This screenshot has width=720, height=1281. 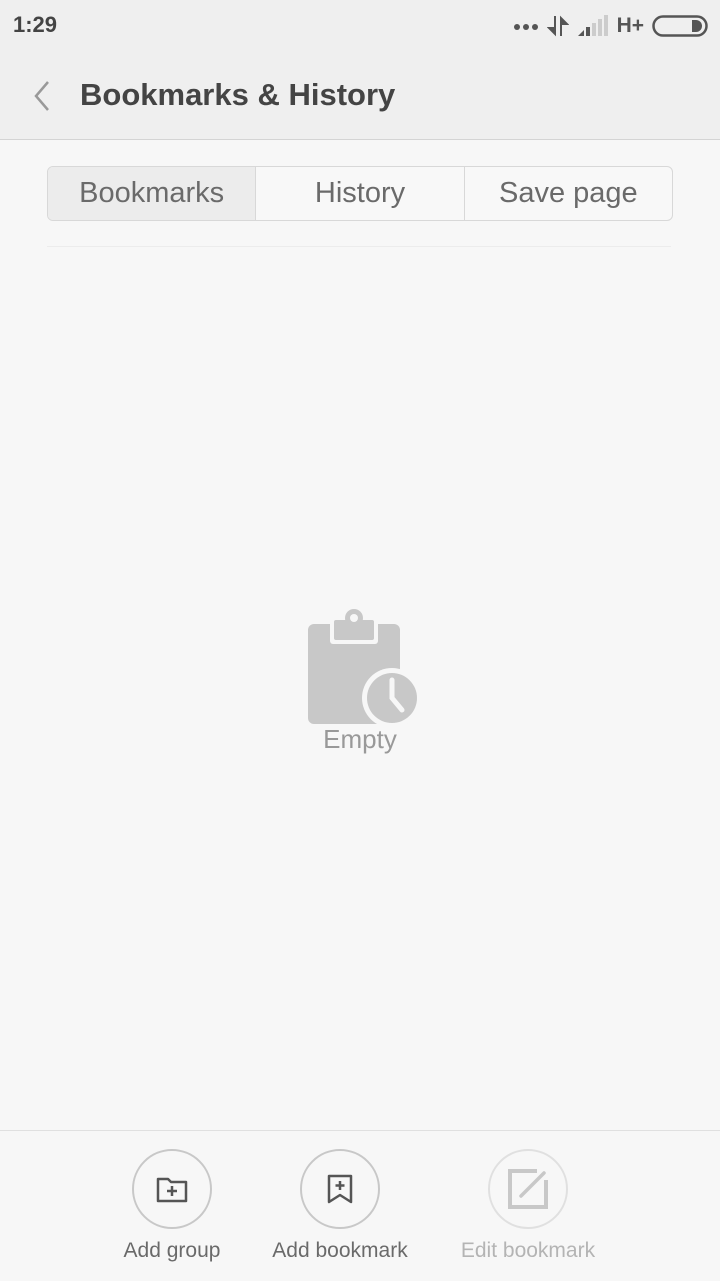 I want to click on network-type: H+, so click(x=630, y=25).